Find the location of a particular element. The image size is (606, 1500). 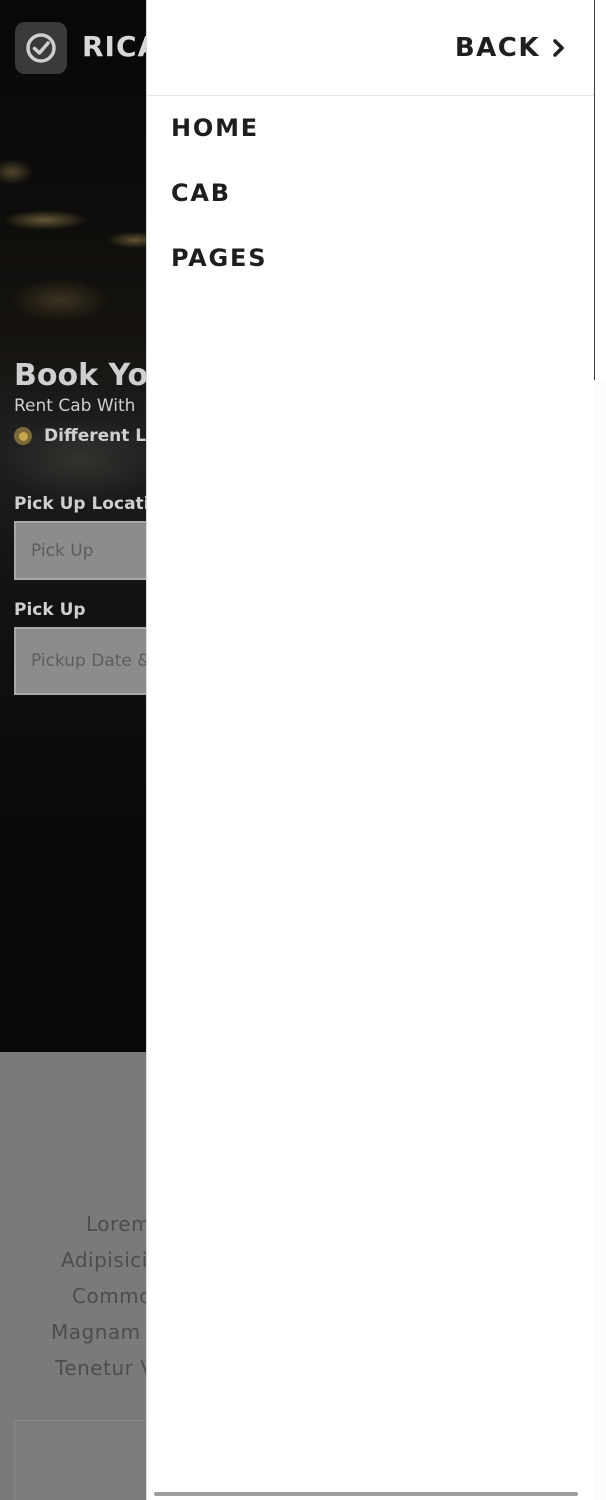

lorem-line: Lorem is located at coordinates (119, 1224).